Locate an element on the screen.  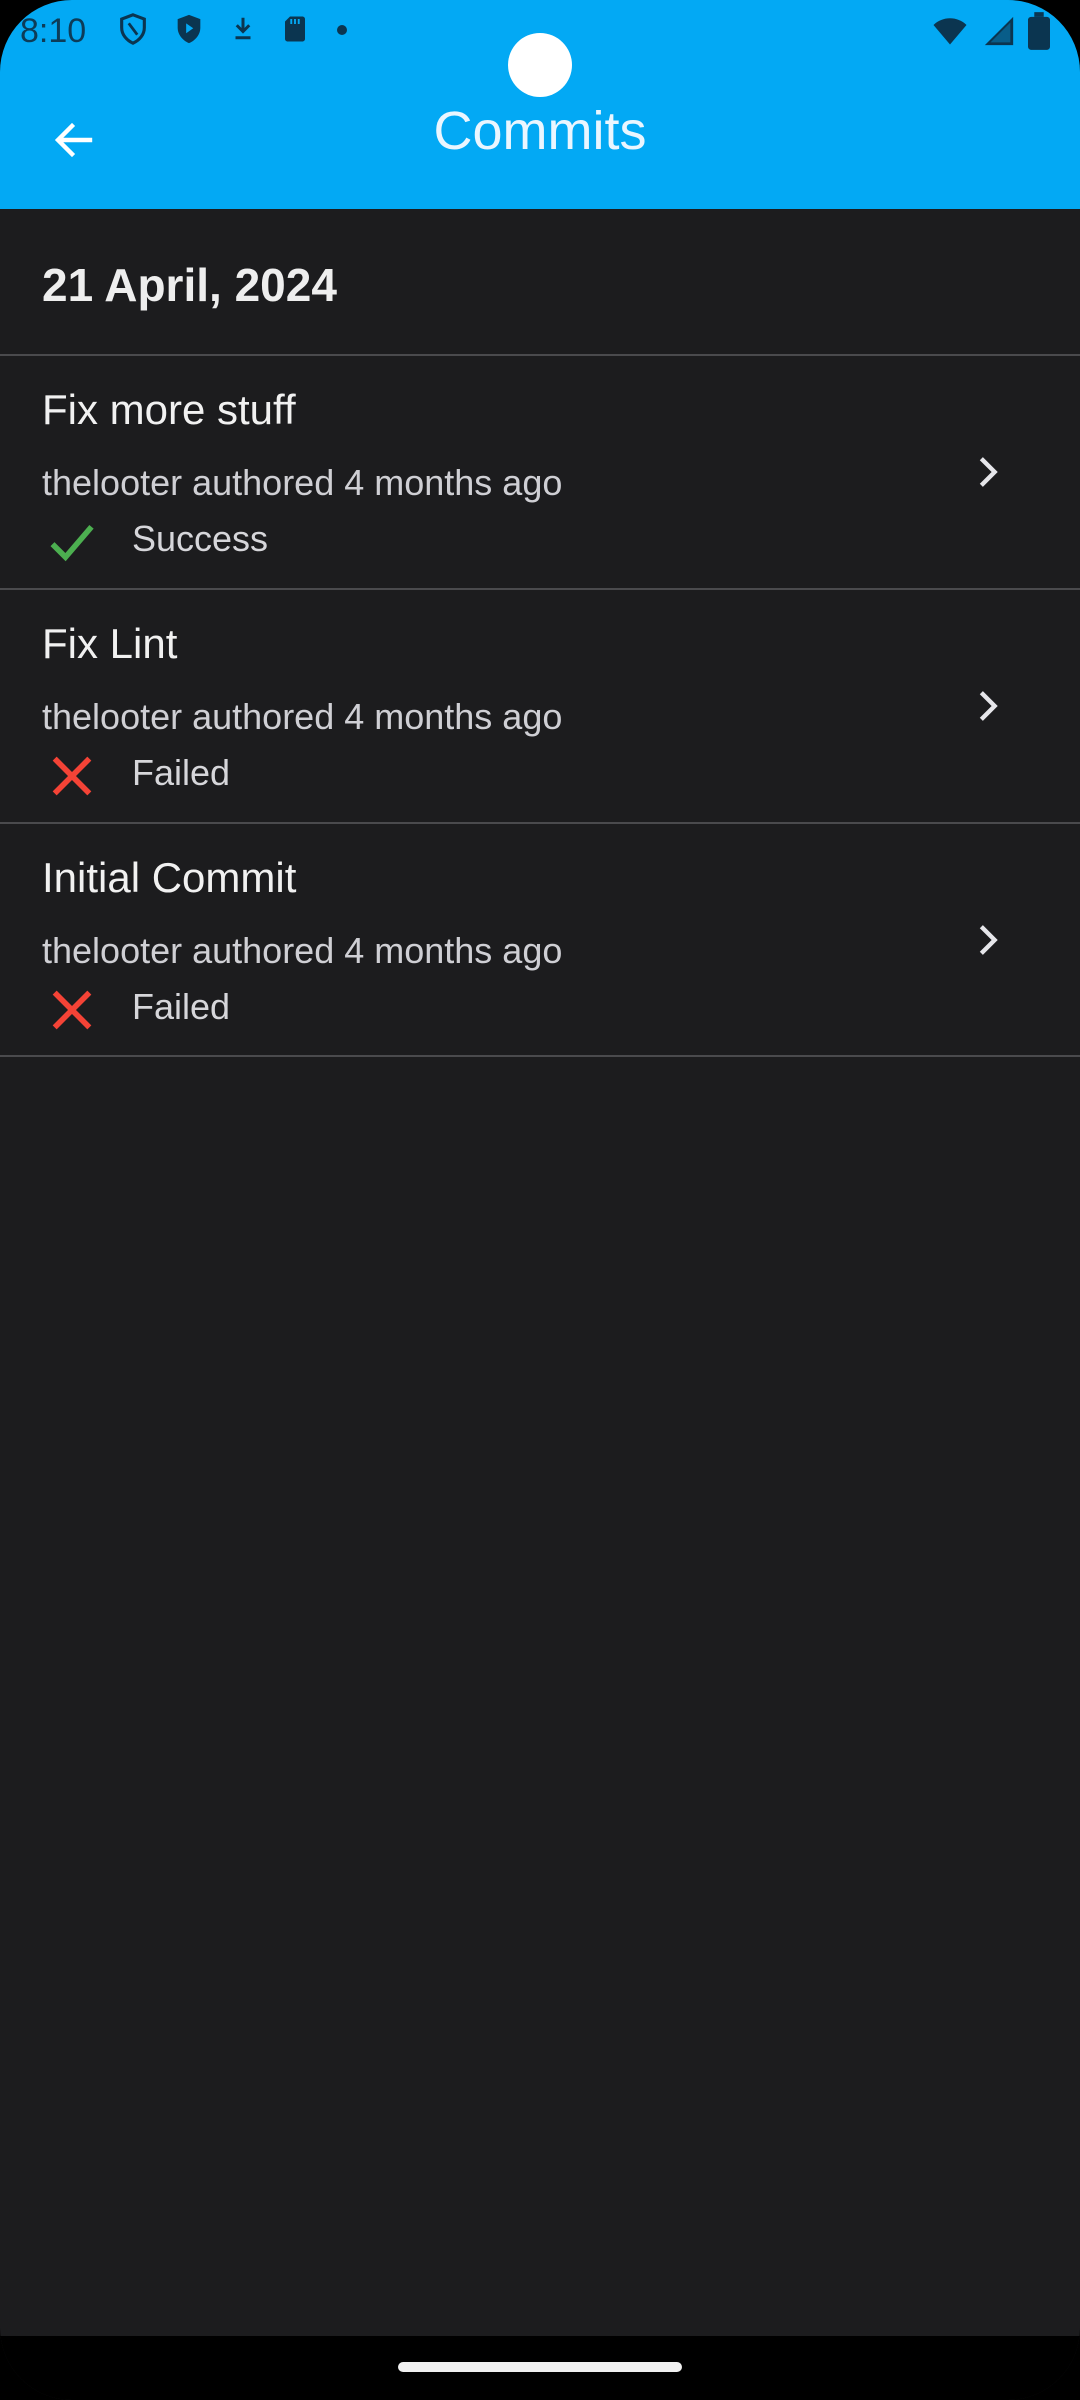
sd-card-icon is located at coordinates (295, 29).